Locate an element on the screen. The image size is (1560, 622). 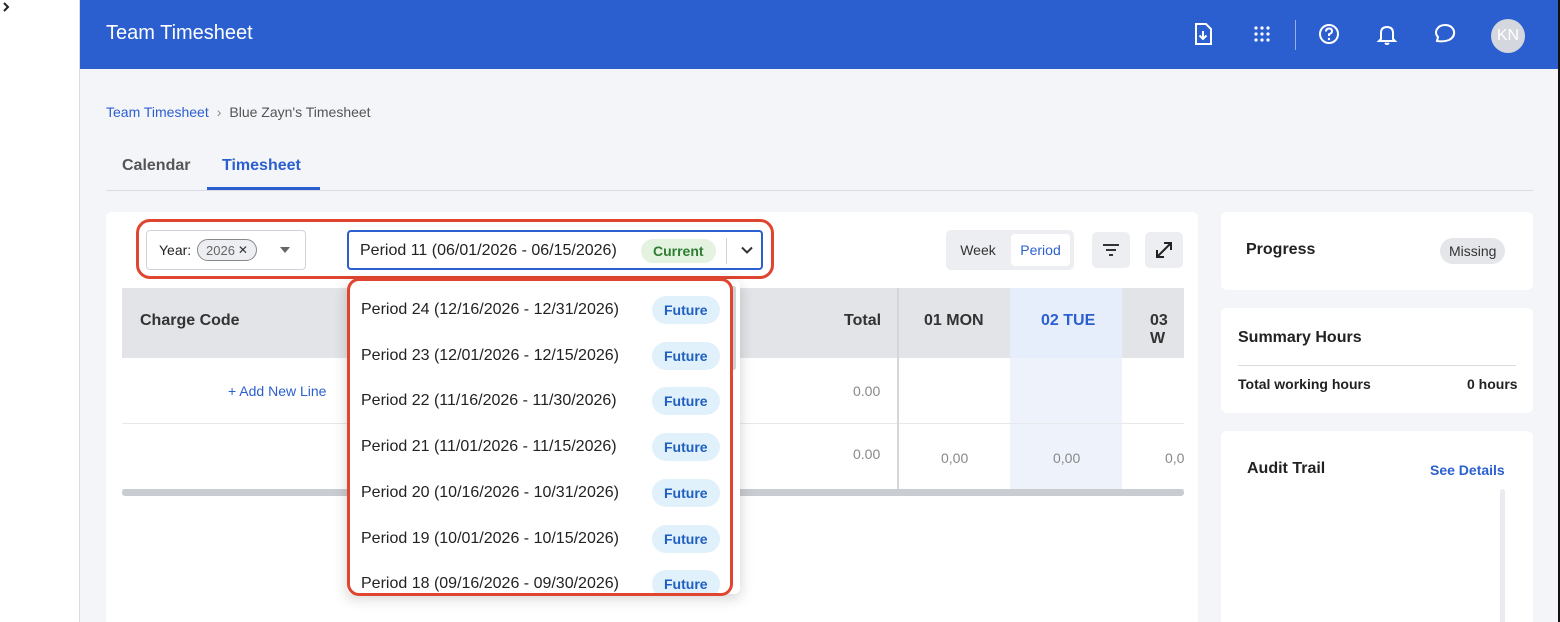
header-day-tue: 02 TUE is located at coordinates (1068, 320).